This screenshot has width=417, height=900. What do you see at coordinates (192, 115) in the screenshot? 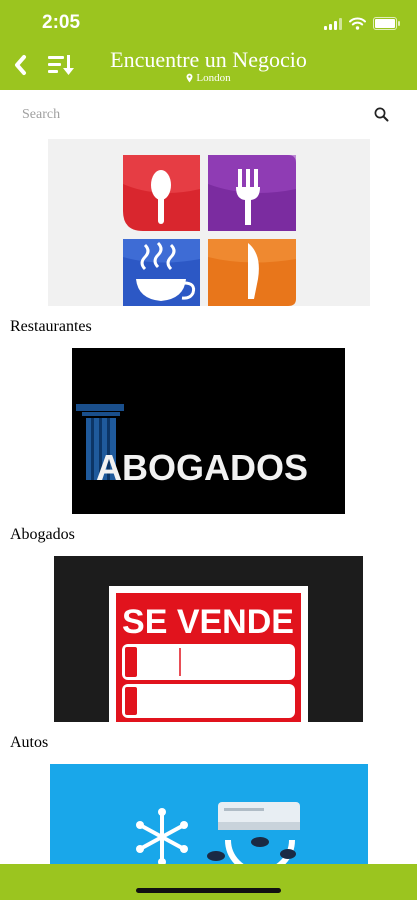
I see `search-input` at bounding box center [192, 115].